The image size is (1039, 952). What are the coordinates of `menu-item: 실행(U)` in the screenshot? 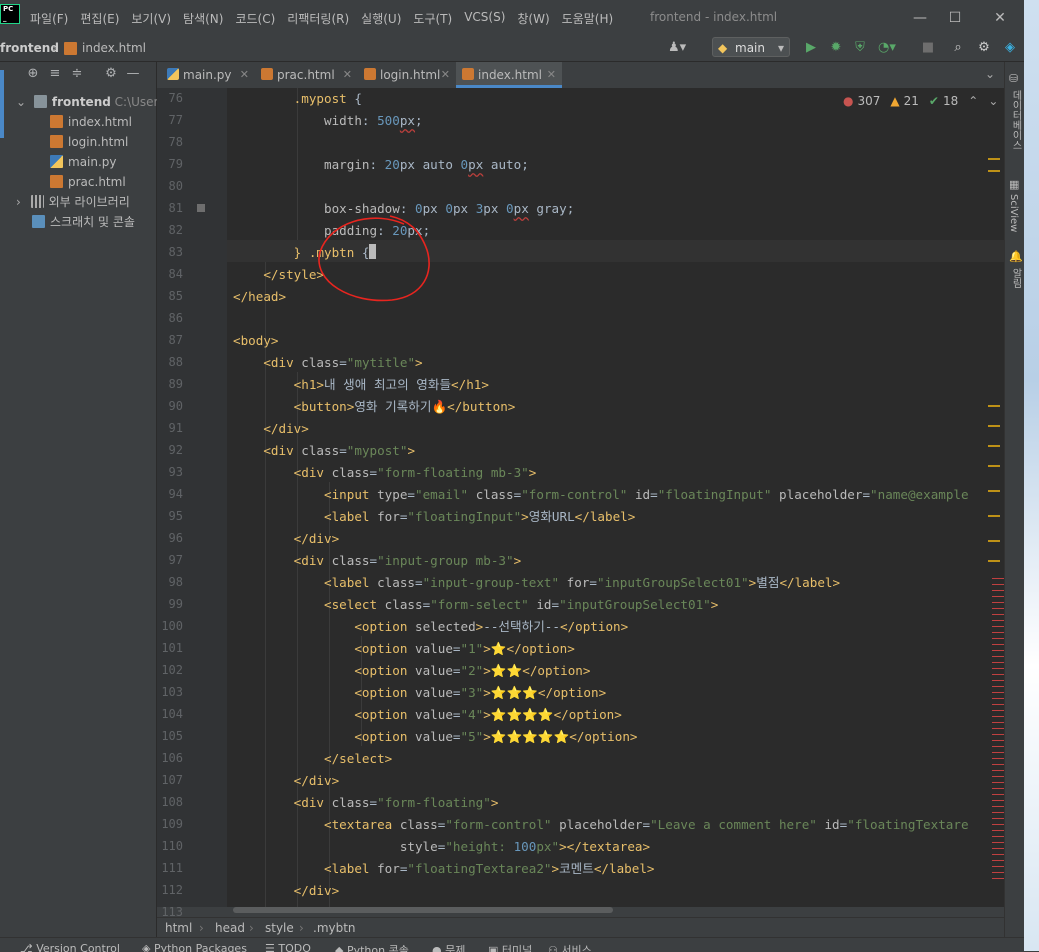 It's located at (381, 18).